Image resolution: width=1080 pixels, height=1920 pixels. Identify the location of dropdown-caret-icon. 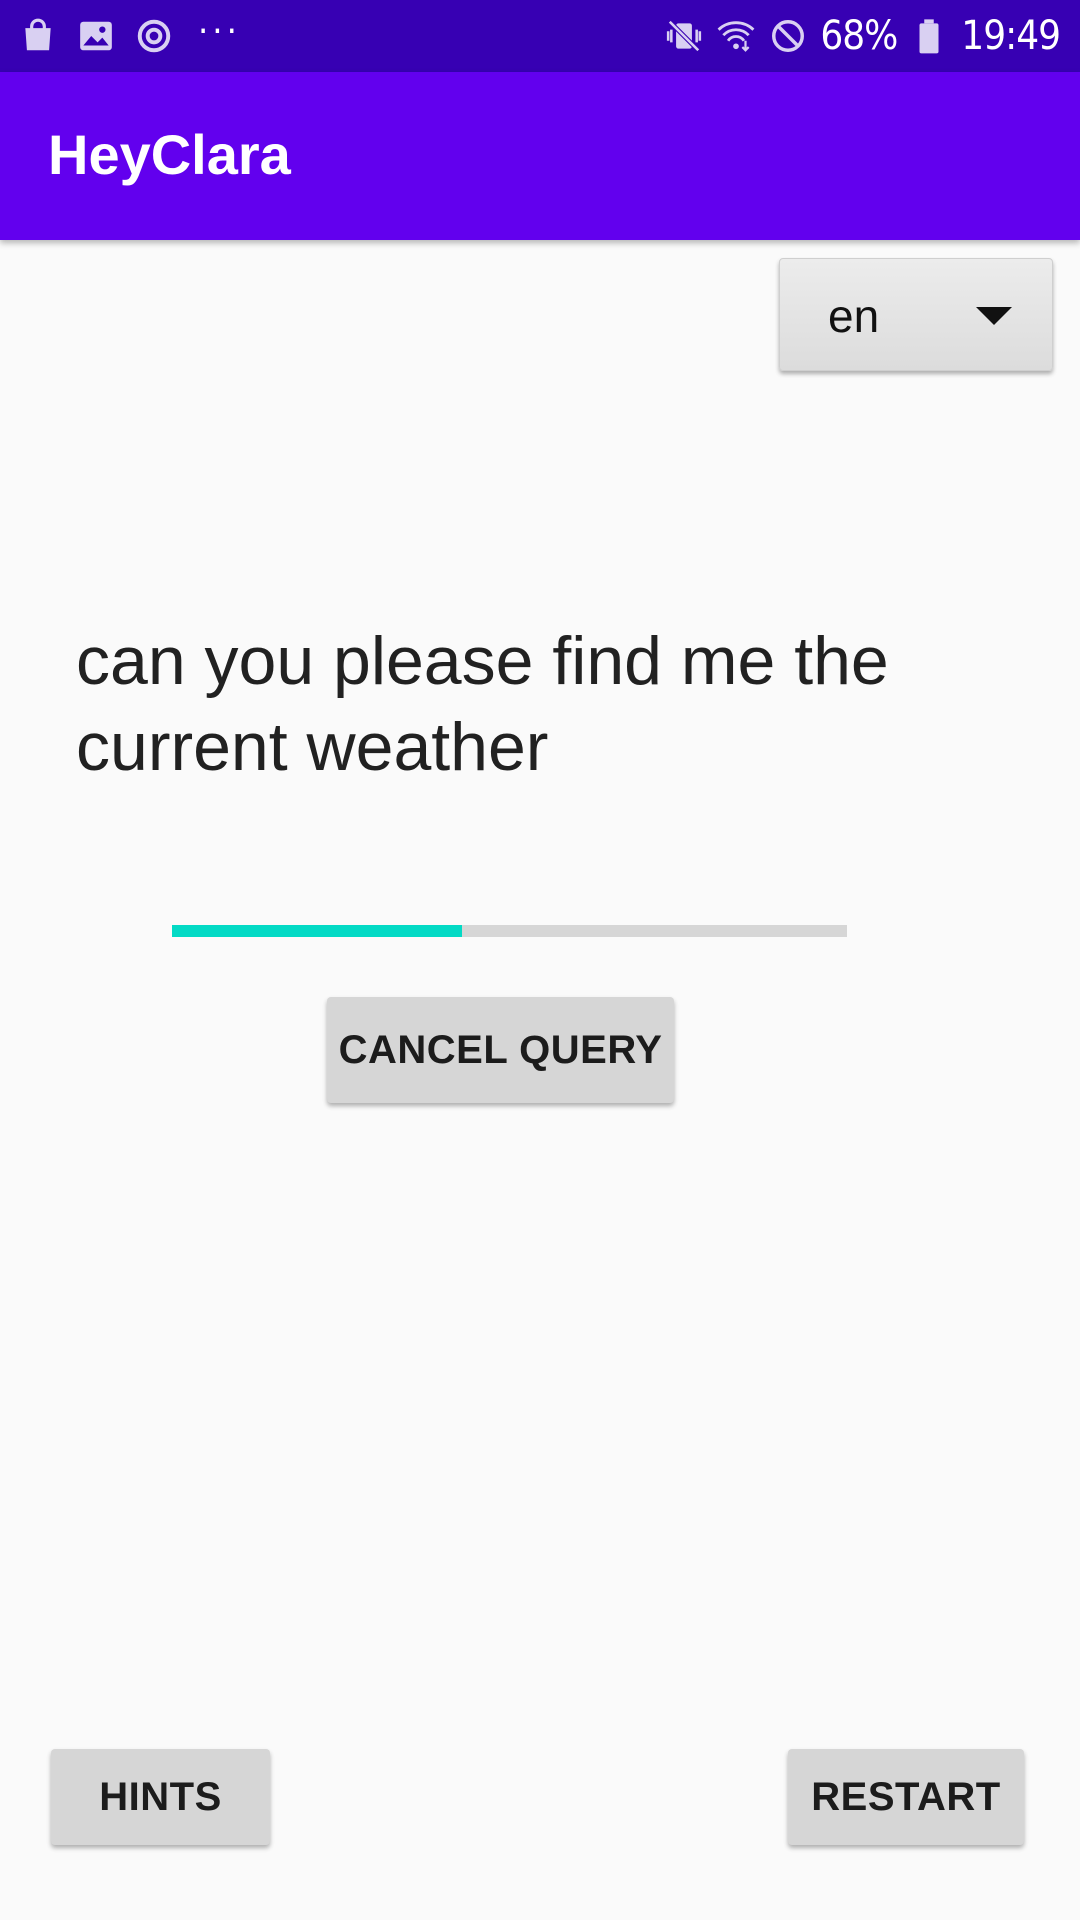
(994, 316).